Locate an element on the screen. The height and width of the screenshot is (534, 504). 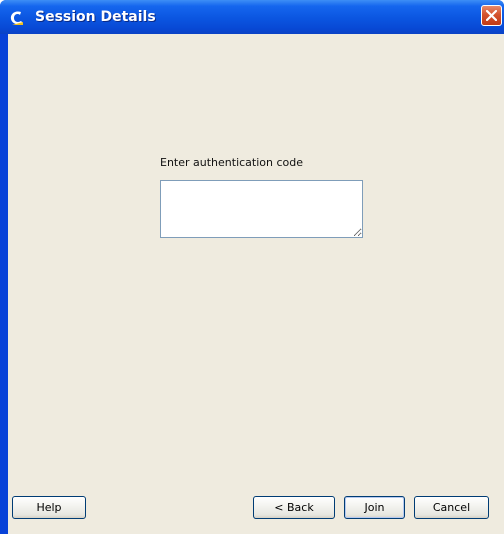
window-title: Session Details is located at coordinates (95, 17).